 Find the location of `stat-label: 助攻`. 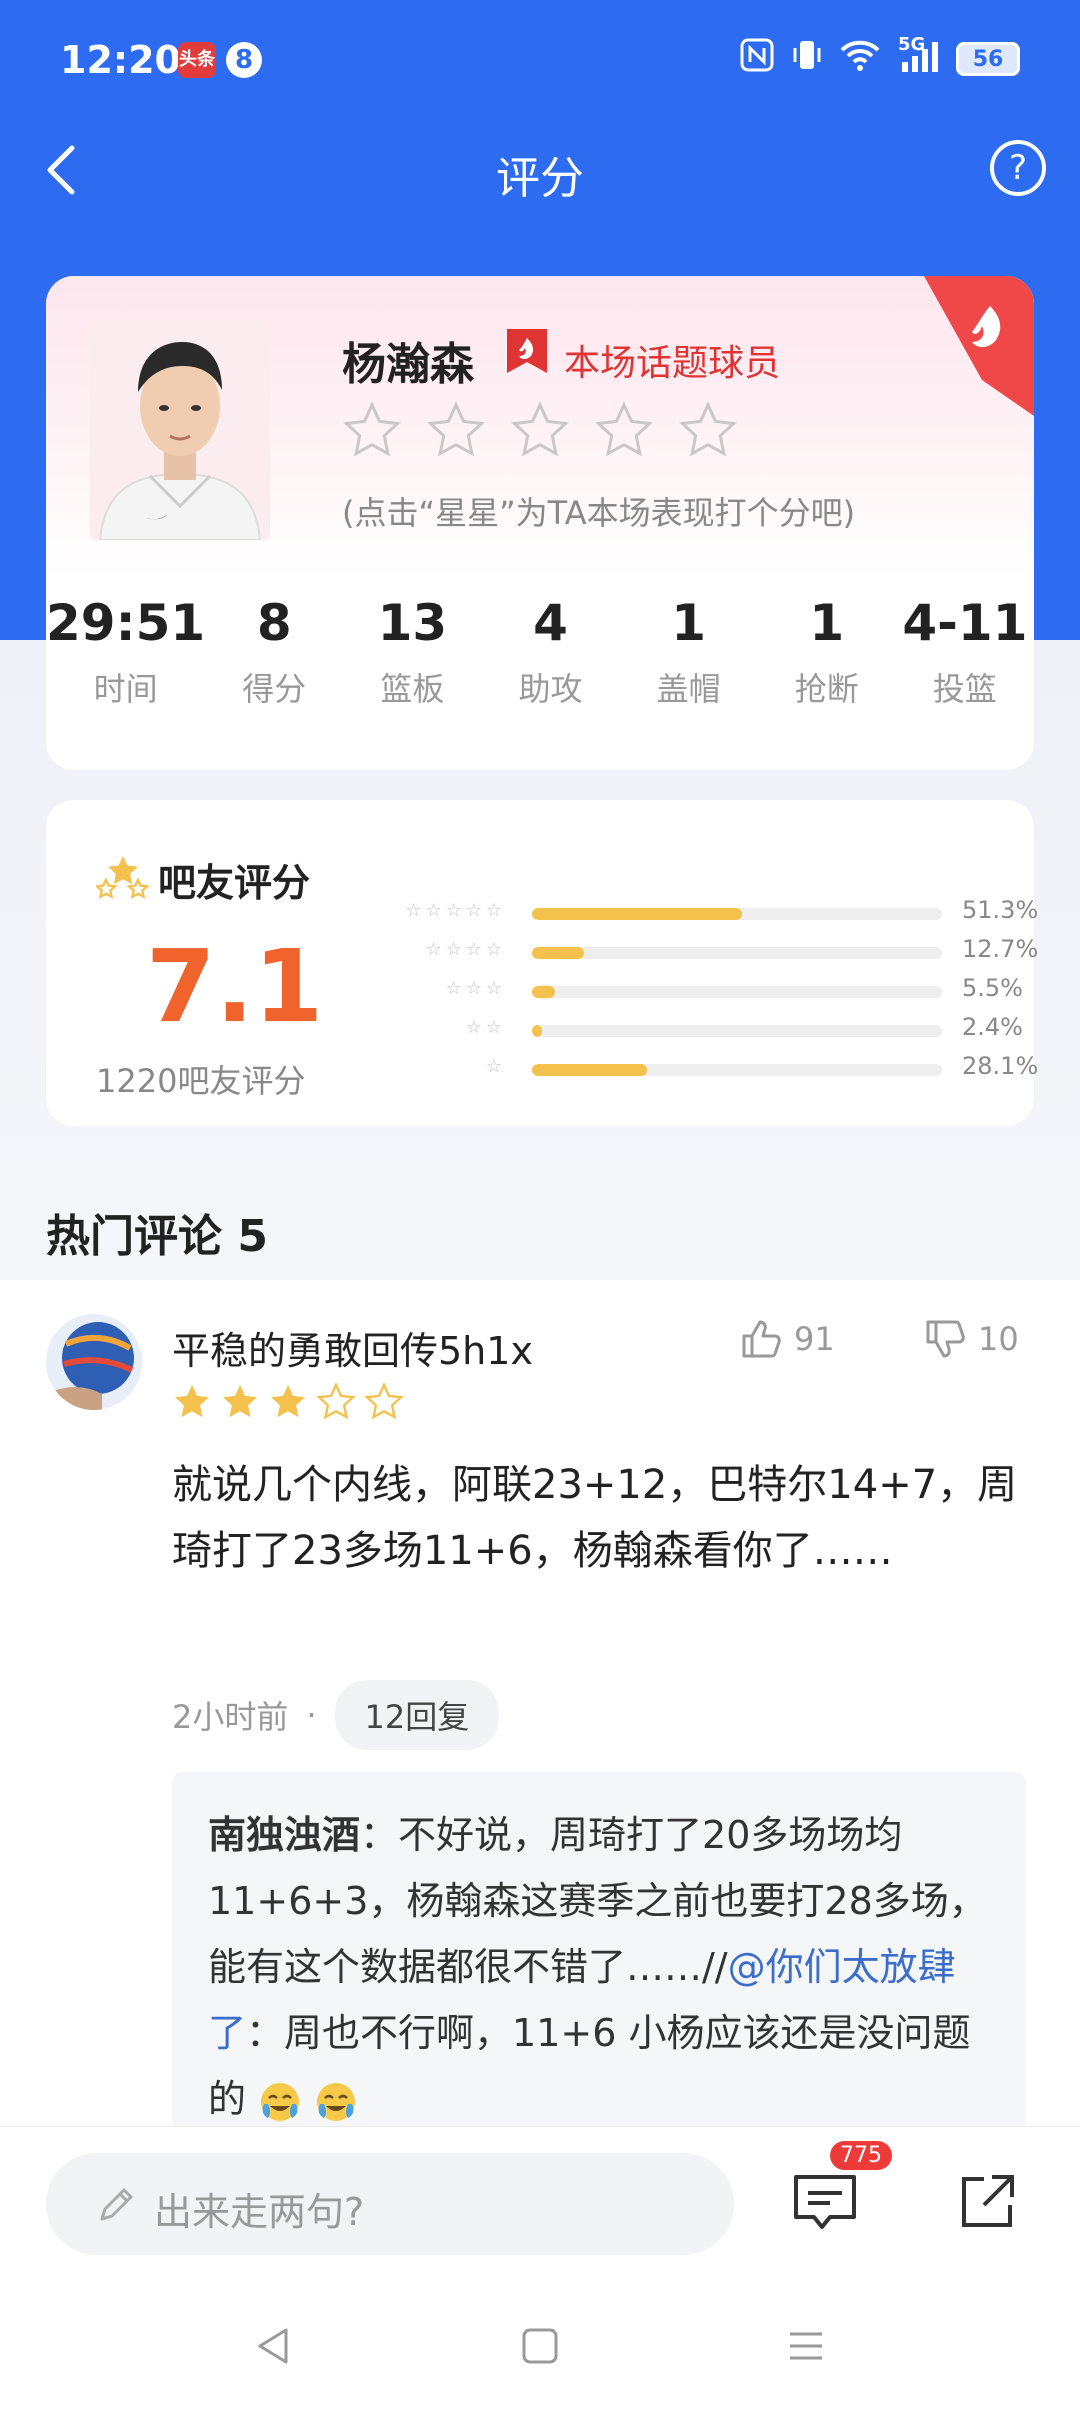

stat-label: 助攻 is located at coordinates (550, 689).